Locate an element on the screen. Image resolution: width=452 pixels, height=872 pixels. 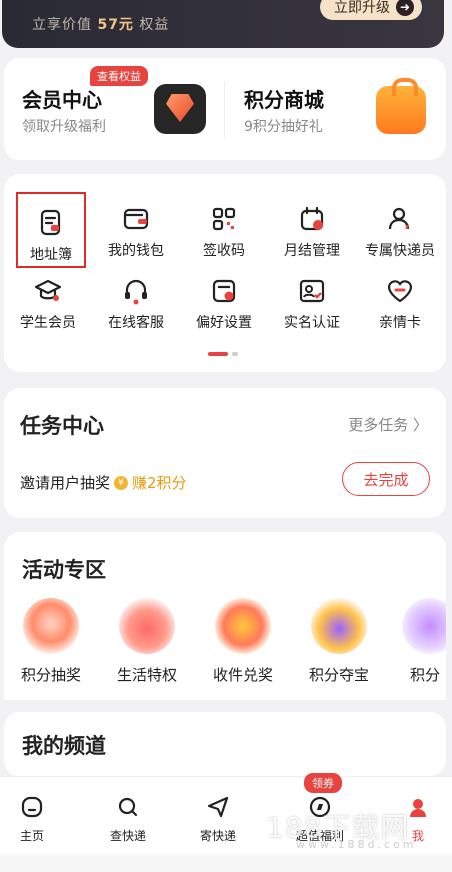
service-wallet: 我的钱包 is located at coordinates (136, 224).